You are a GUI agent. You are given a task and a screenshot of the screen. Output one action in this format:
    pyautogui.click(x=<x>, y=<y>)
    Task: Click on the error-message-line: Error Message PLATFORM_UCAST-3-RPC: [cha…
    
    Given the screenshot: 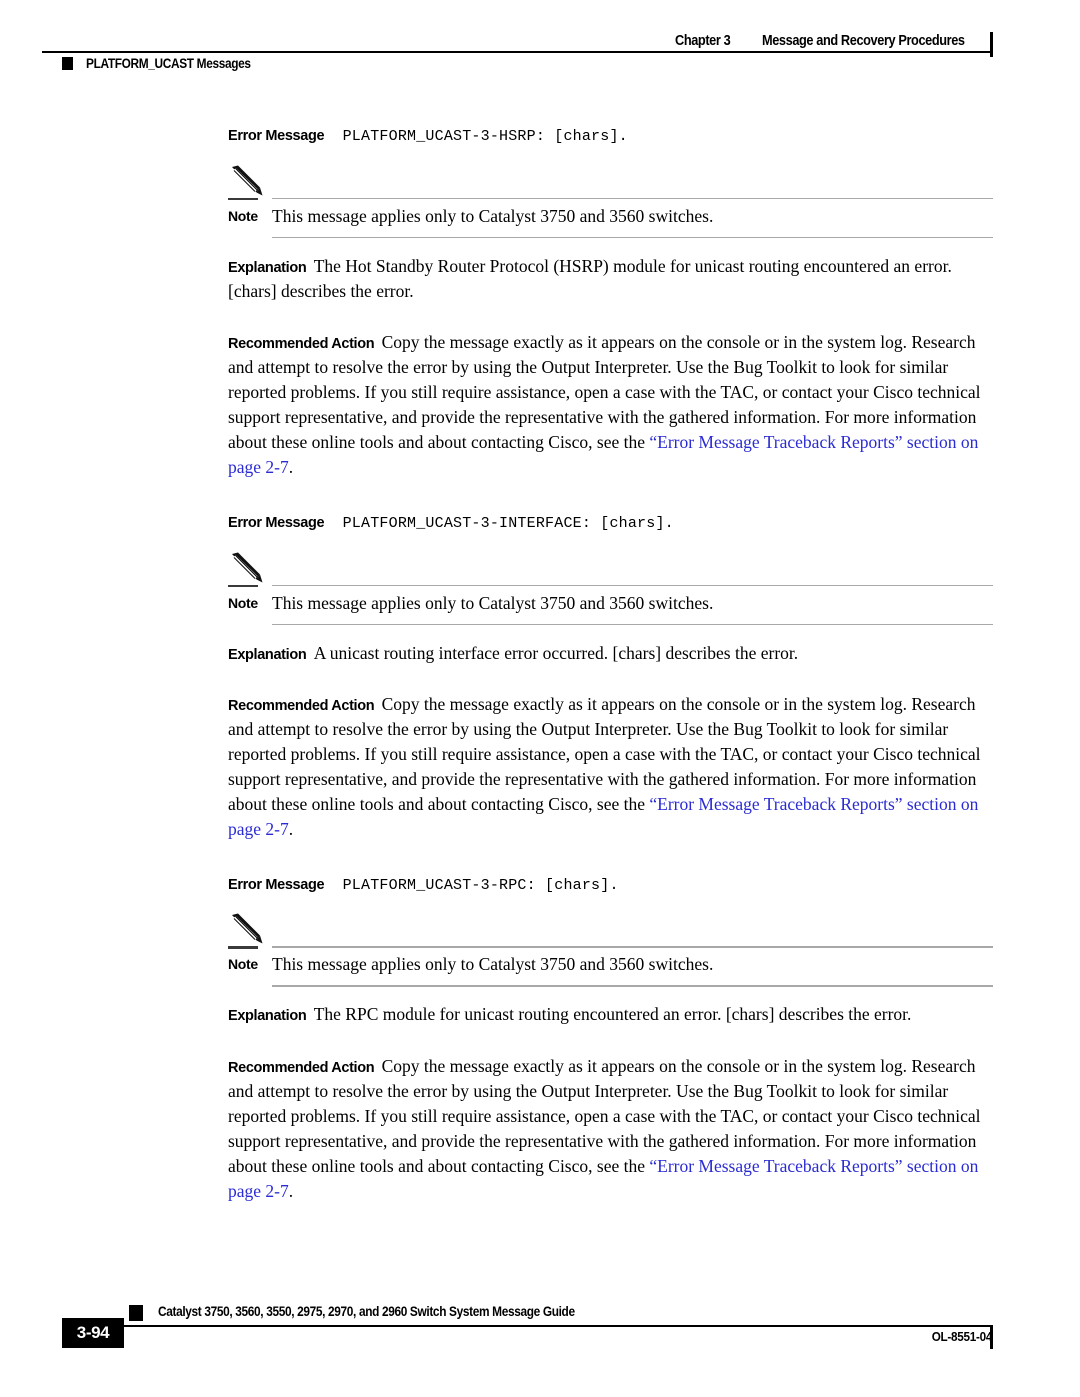 What is the action you would take?
    pyautogui.click(x=610, y=885)
    